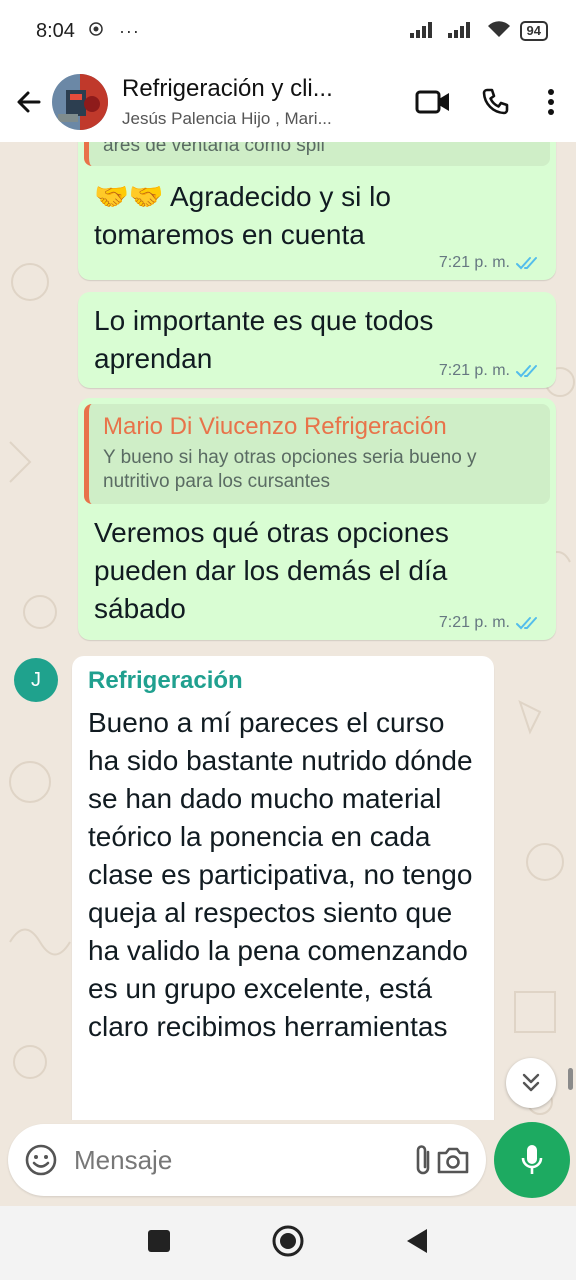  I want to click on video-call-button, so click(433, 102).